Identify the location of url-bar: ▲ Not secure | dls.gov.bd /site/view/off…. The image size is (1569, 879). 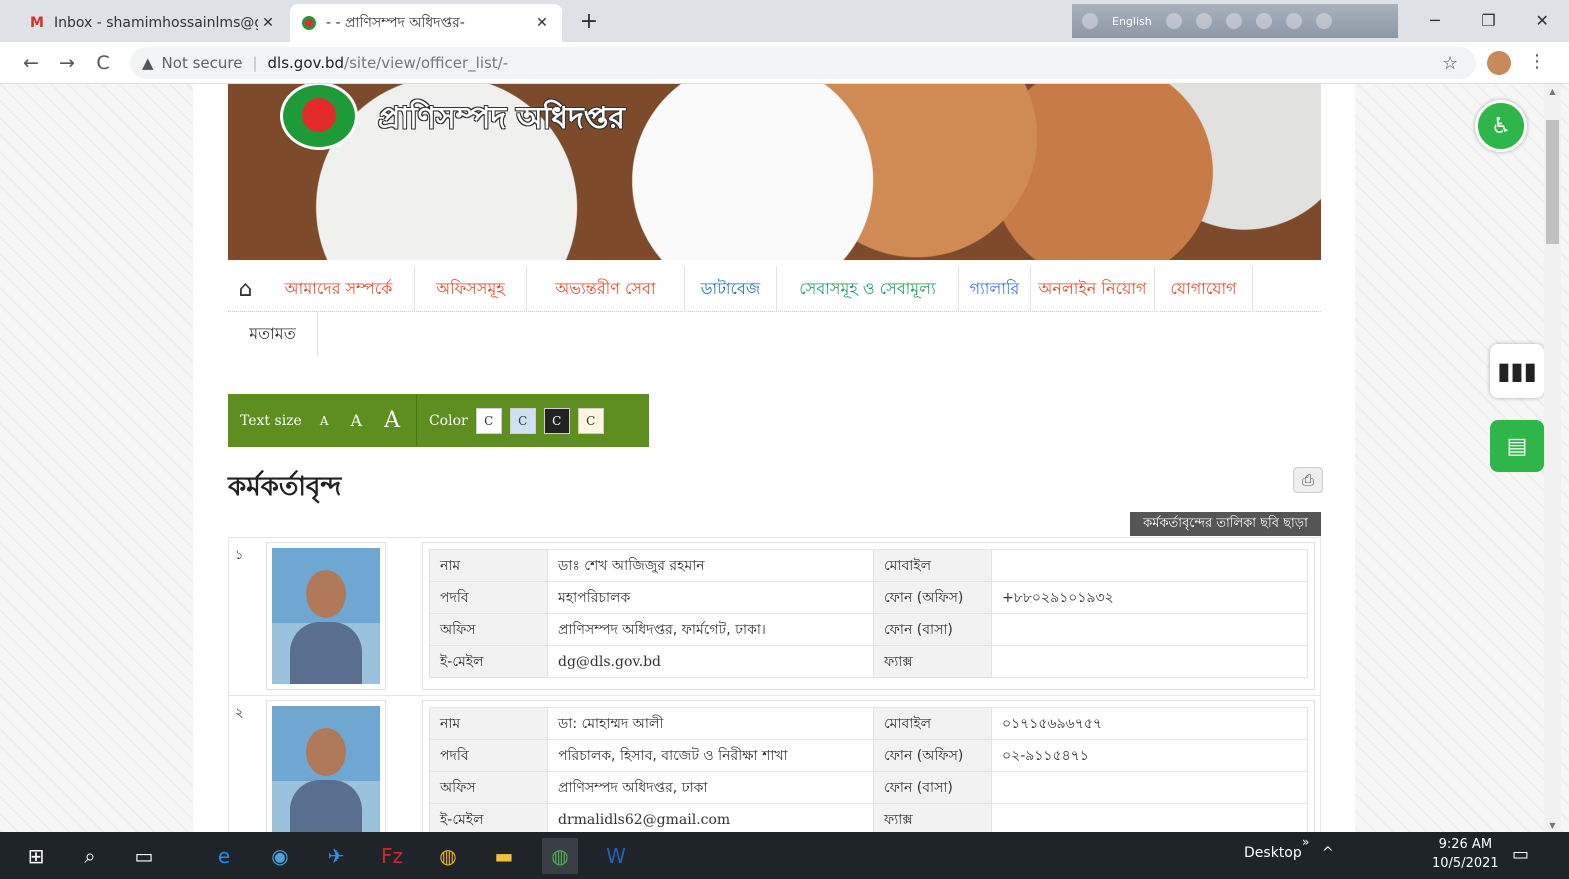
(803, 63).